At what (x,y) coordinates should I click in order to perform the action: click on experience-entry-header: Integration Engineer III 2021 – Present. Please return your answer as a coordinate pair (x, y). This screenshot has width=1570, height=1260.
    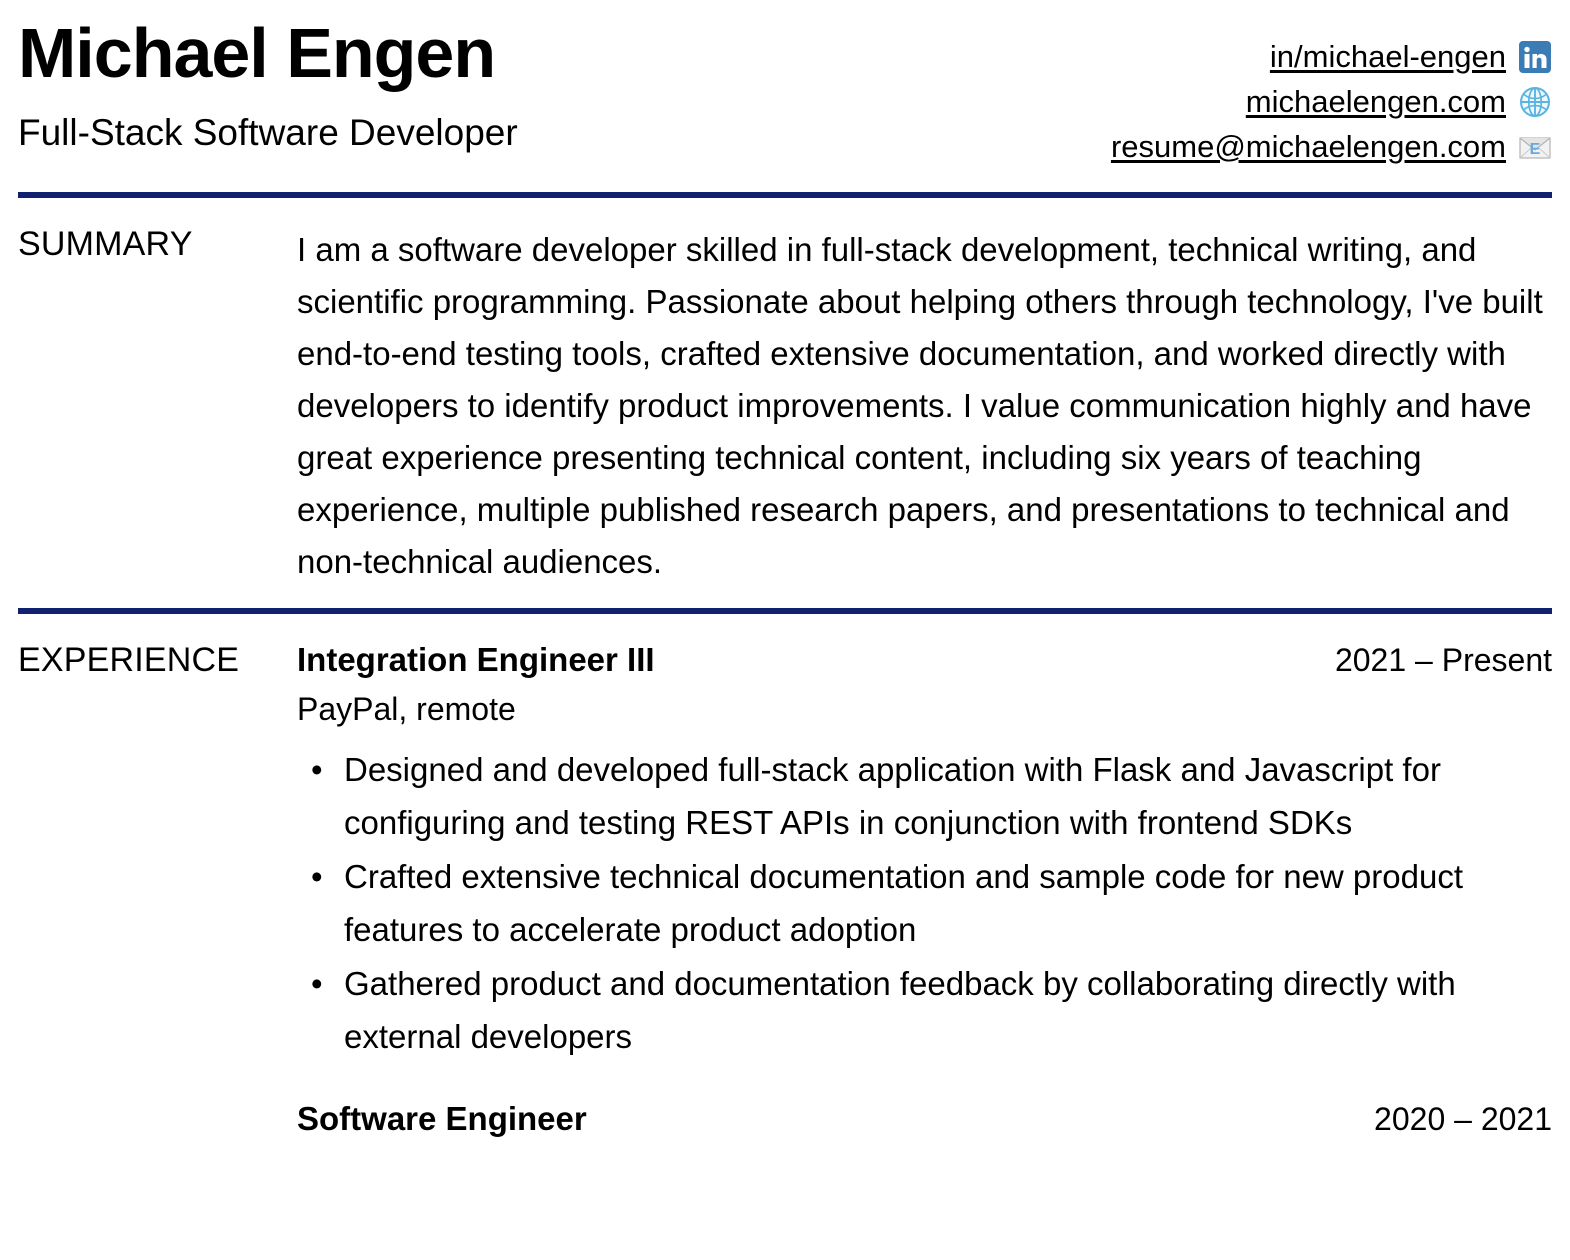
    Looking at the image, I should click on (924, 660).